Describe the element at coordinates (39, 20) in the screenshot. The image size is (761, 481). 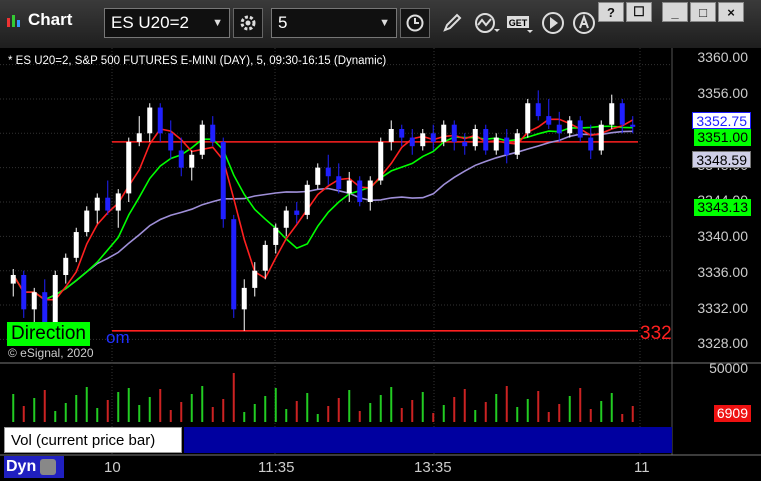
I see `app-title: Chart` at that location.